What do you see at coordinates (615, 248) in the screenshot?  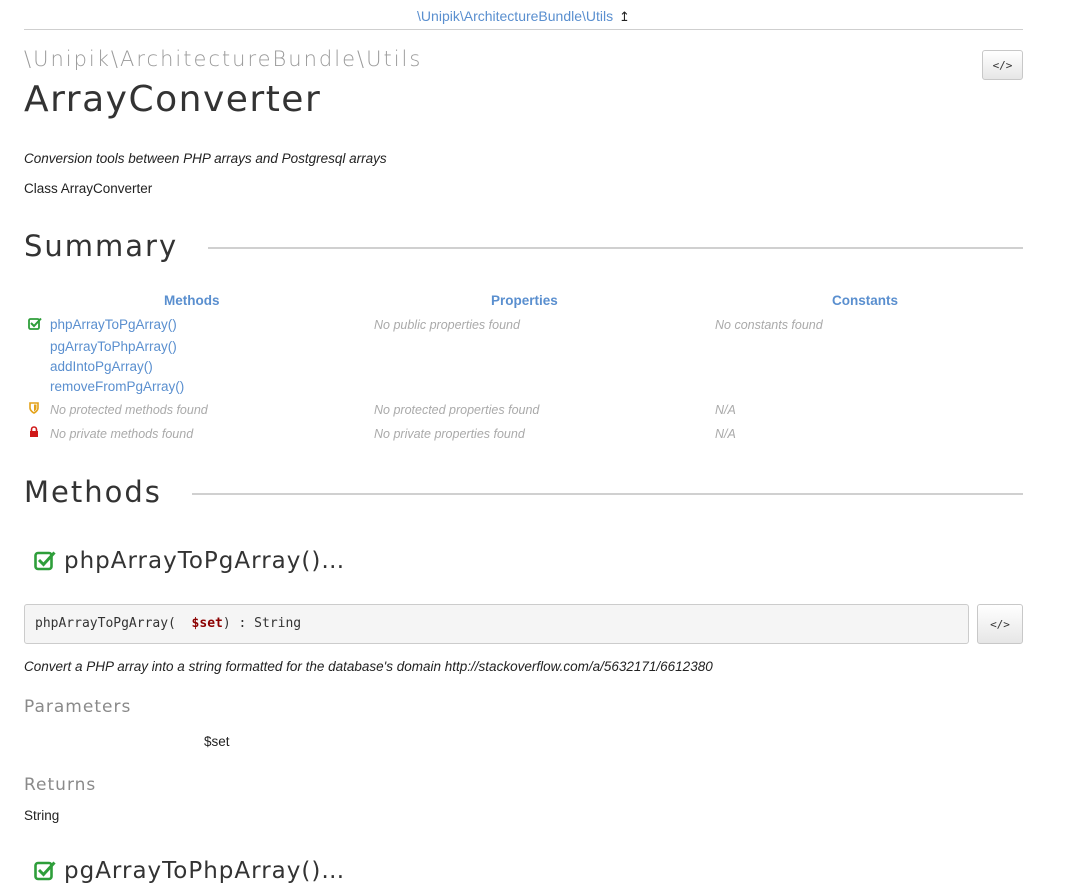 I see `summary-rule` at bounding box center [615, 248].